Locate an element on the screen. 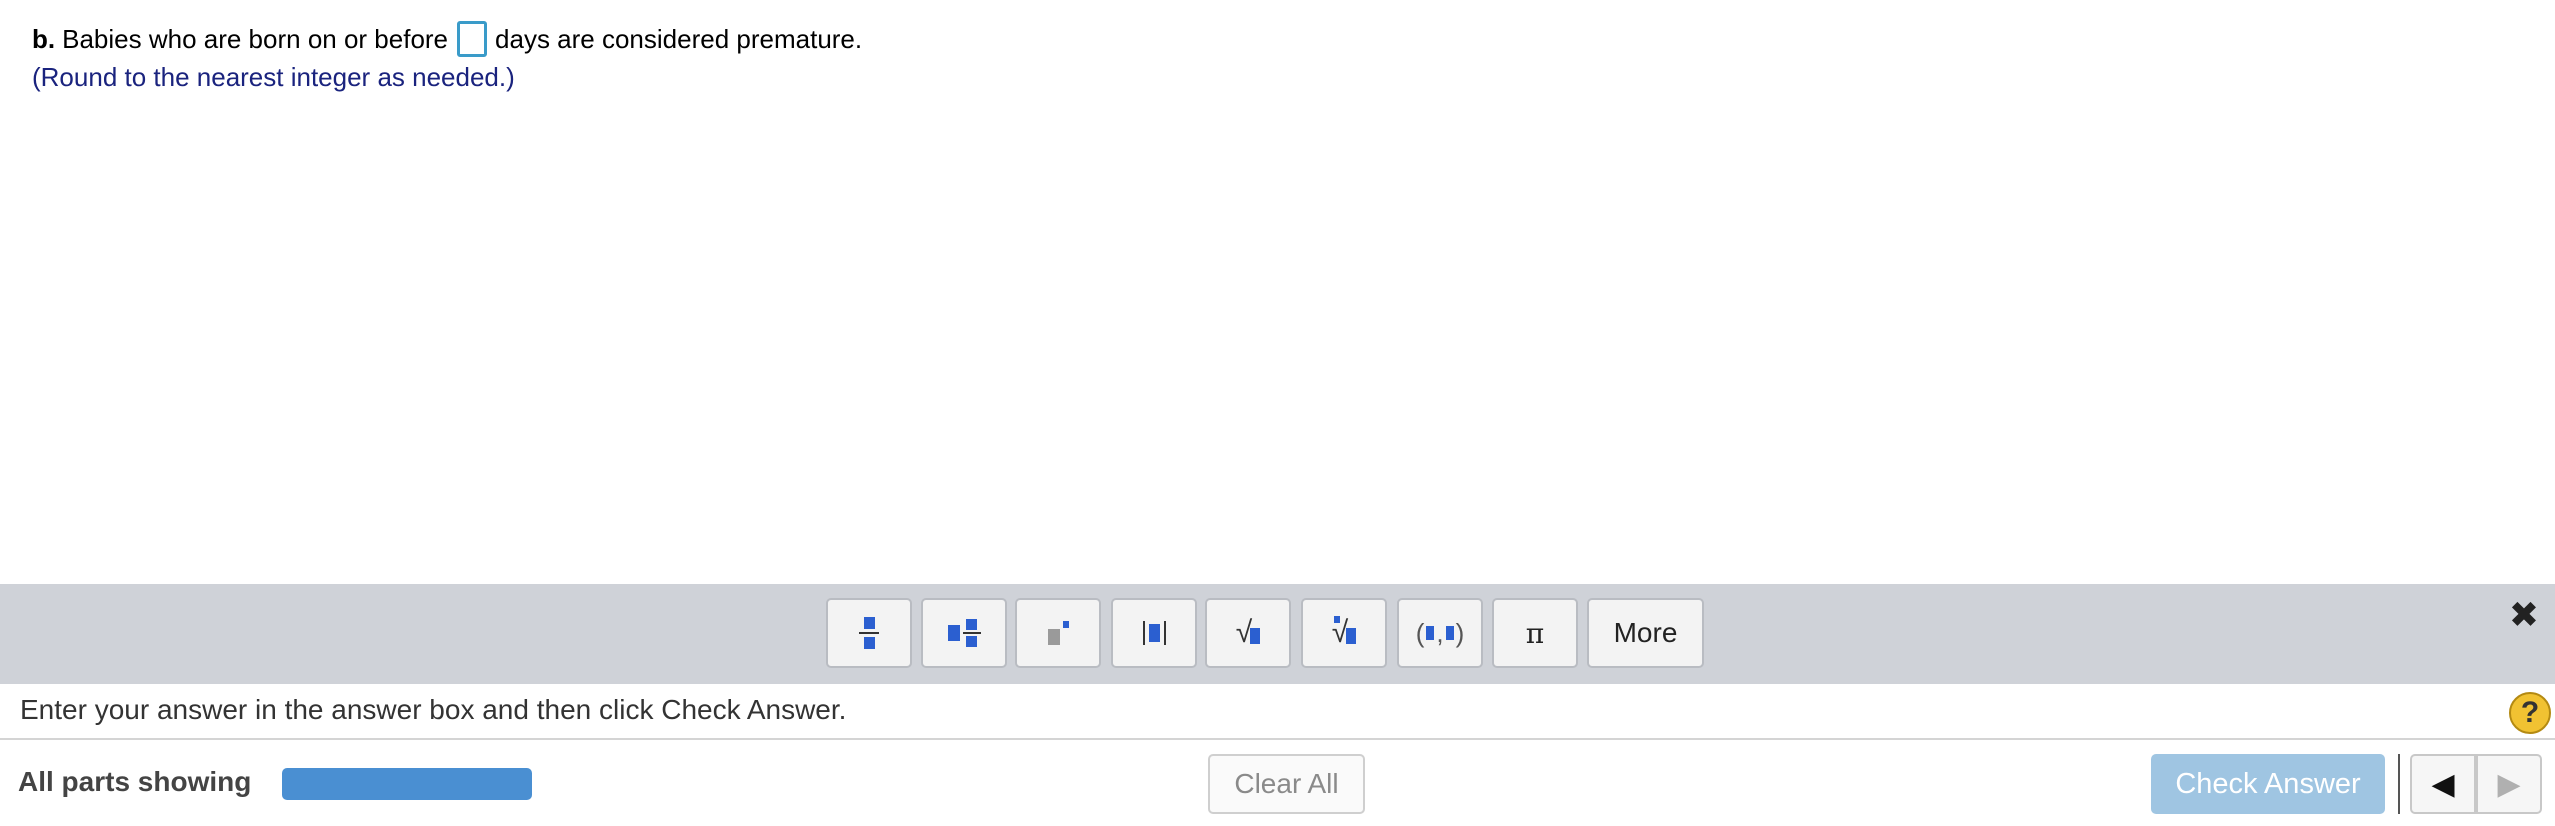 The height and width of the screenshot is (826, 2555). pi-button: π is located at coordinates (1535, 633).